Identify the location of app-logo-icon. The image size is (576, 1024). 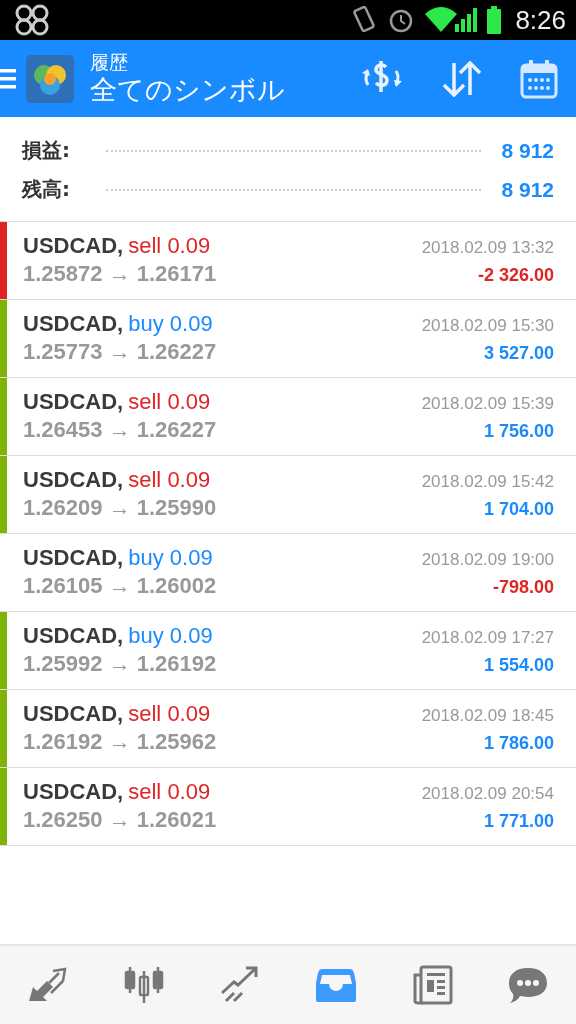
(50, 78).